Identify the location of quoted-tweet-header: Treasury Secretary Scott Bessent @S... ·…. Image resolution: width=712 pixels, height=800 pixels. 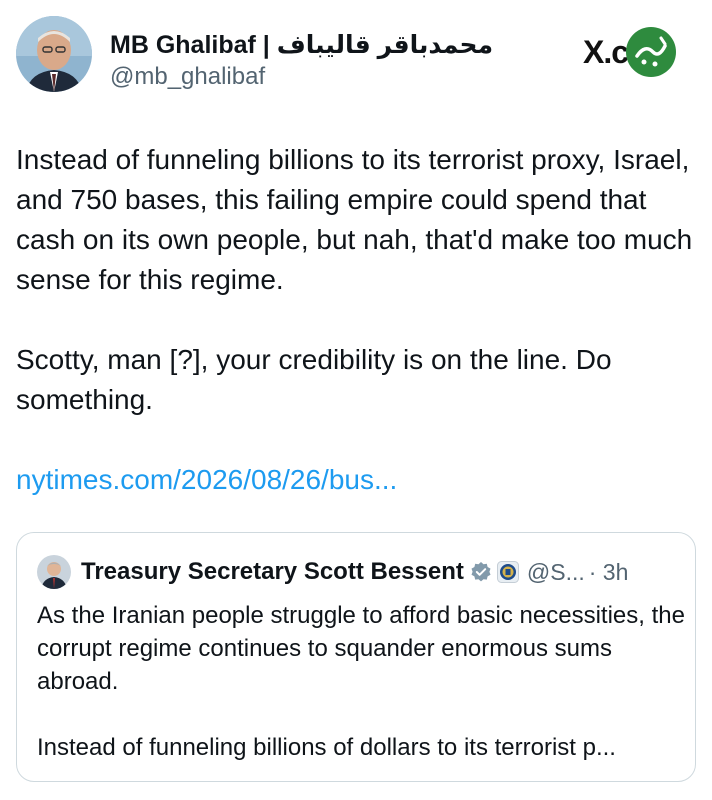
(359, 572).